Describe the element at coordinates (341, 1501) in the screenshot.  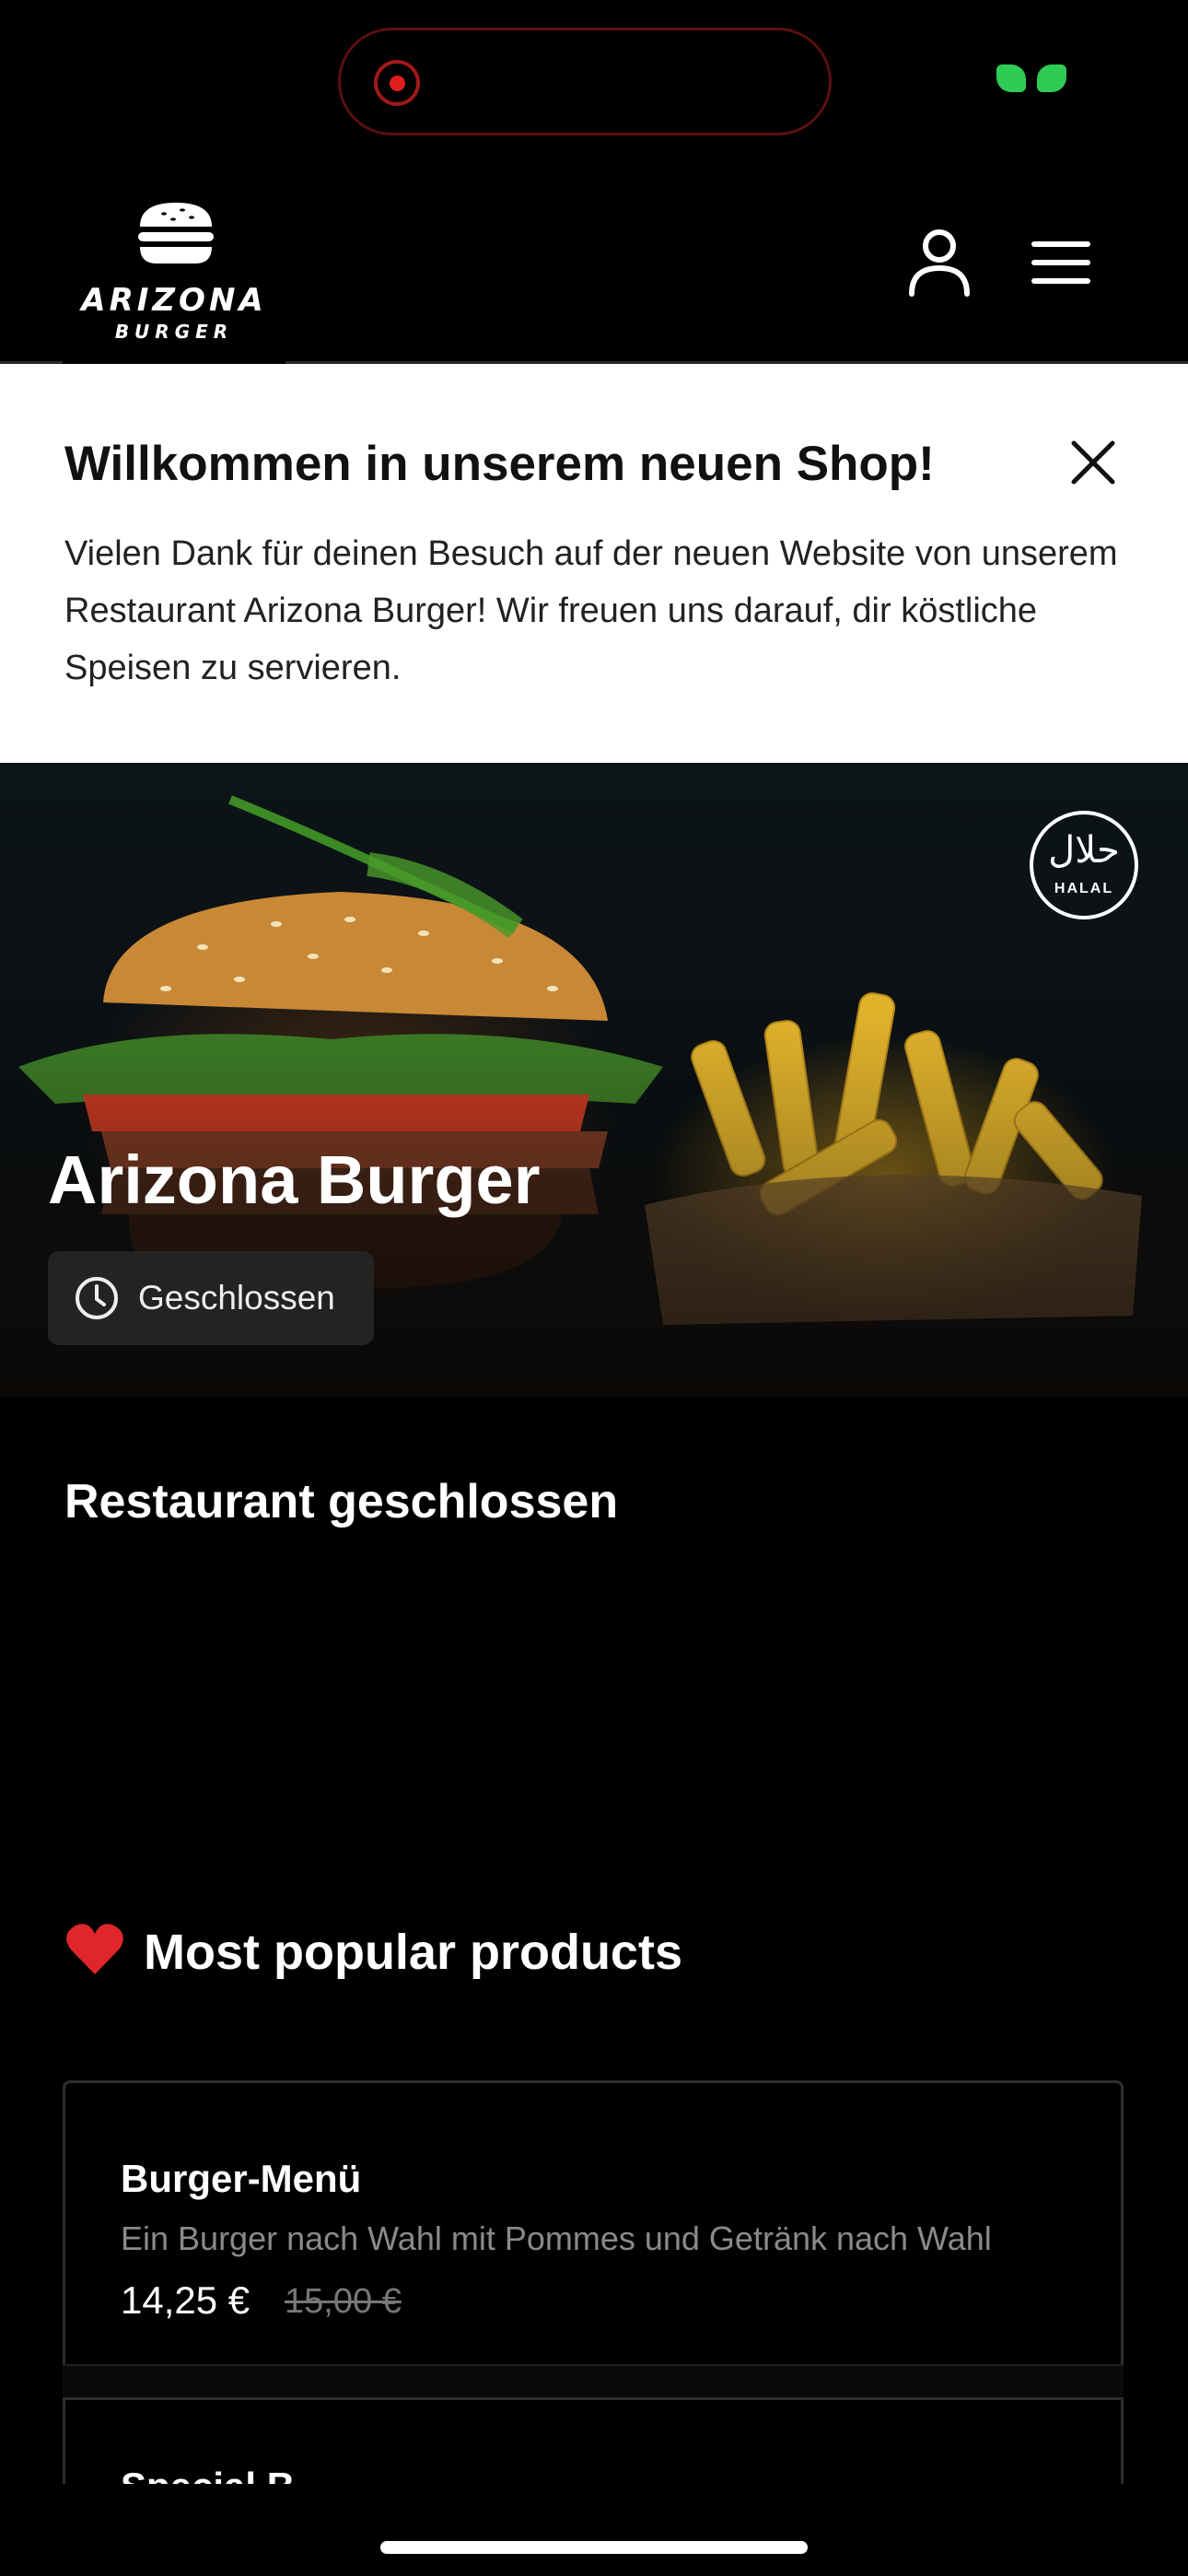
I see `restaurant-closed-heading: Restaurant geschlossen` at that location.